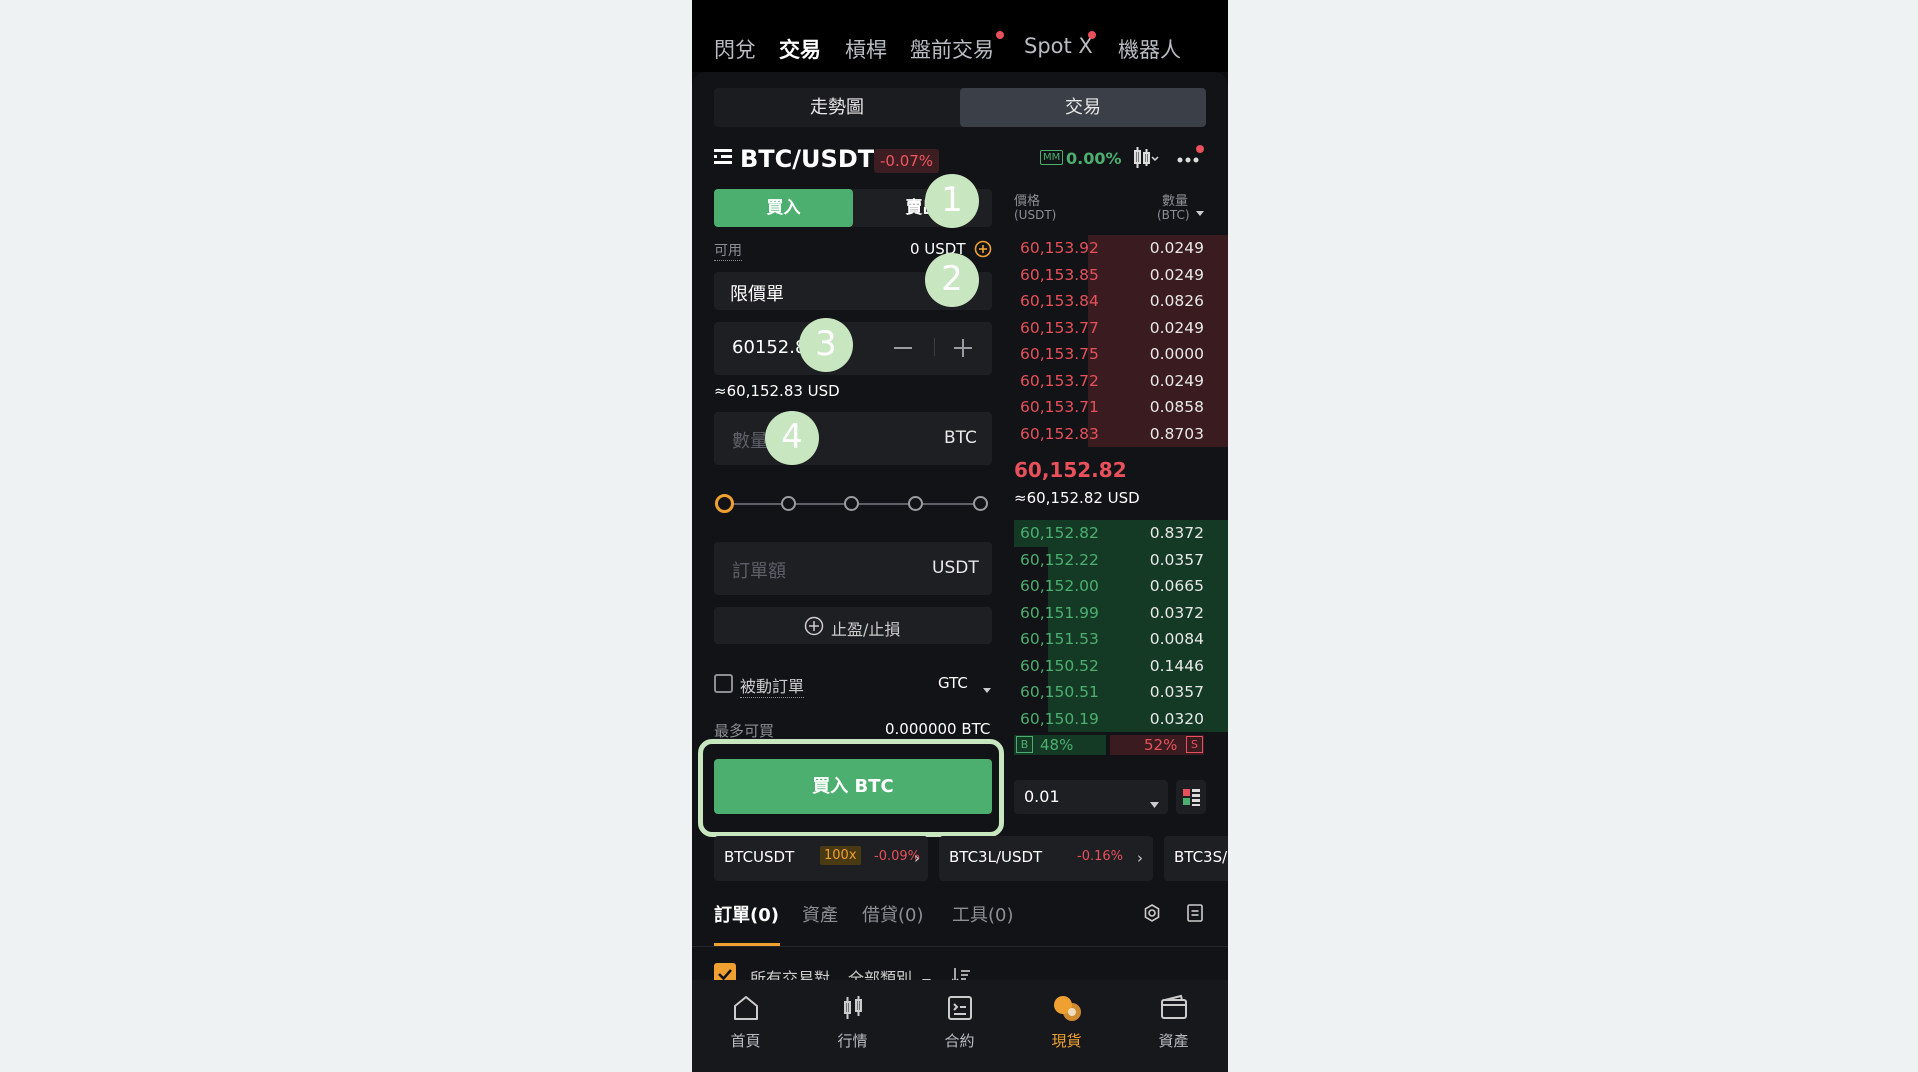 This screenshot has width=1918, height=1072. I want to click on mm-value: 0.00%, so click(1094, 158).